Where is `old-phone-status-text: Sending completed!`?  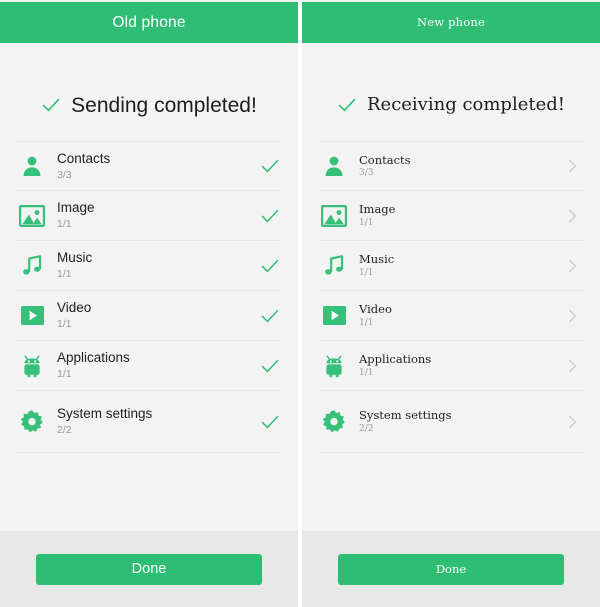 old-phone-status-text: Sending completed! is located at coordinates (164, 105).